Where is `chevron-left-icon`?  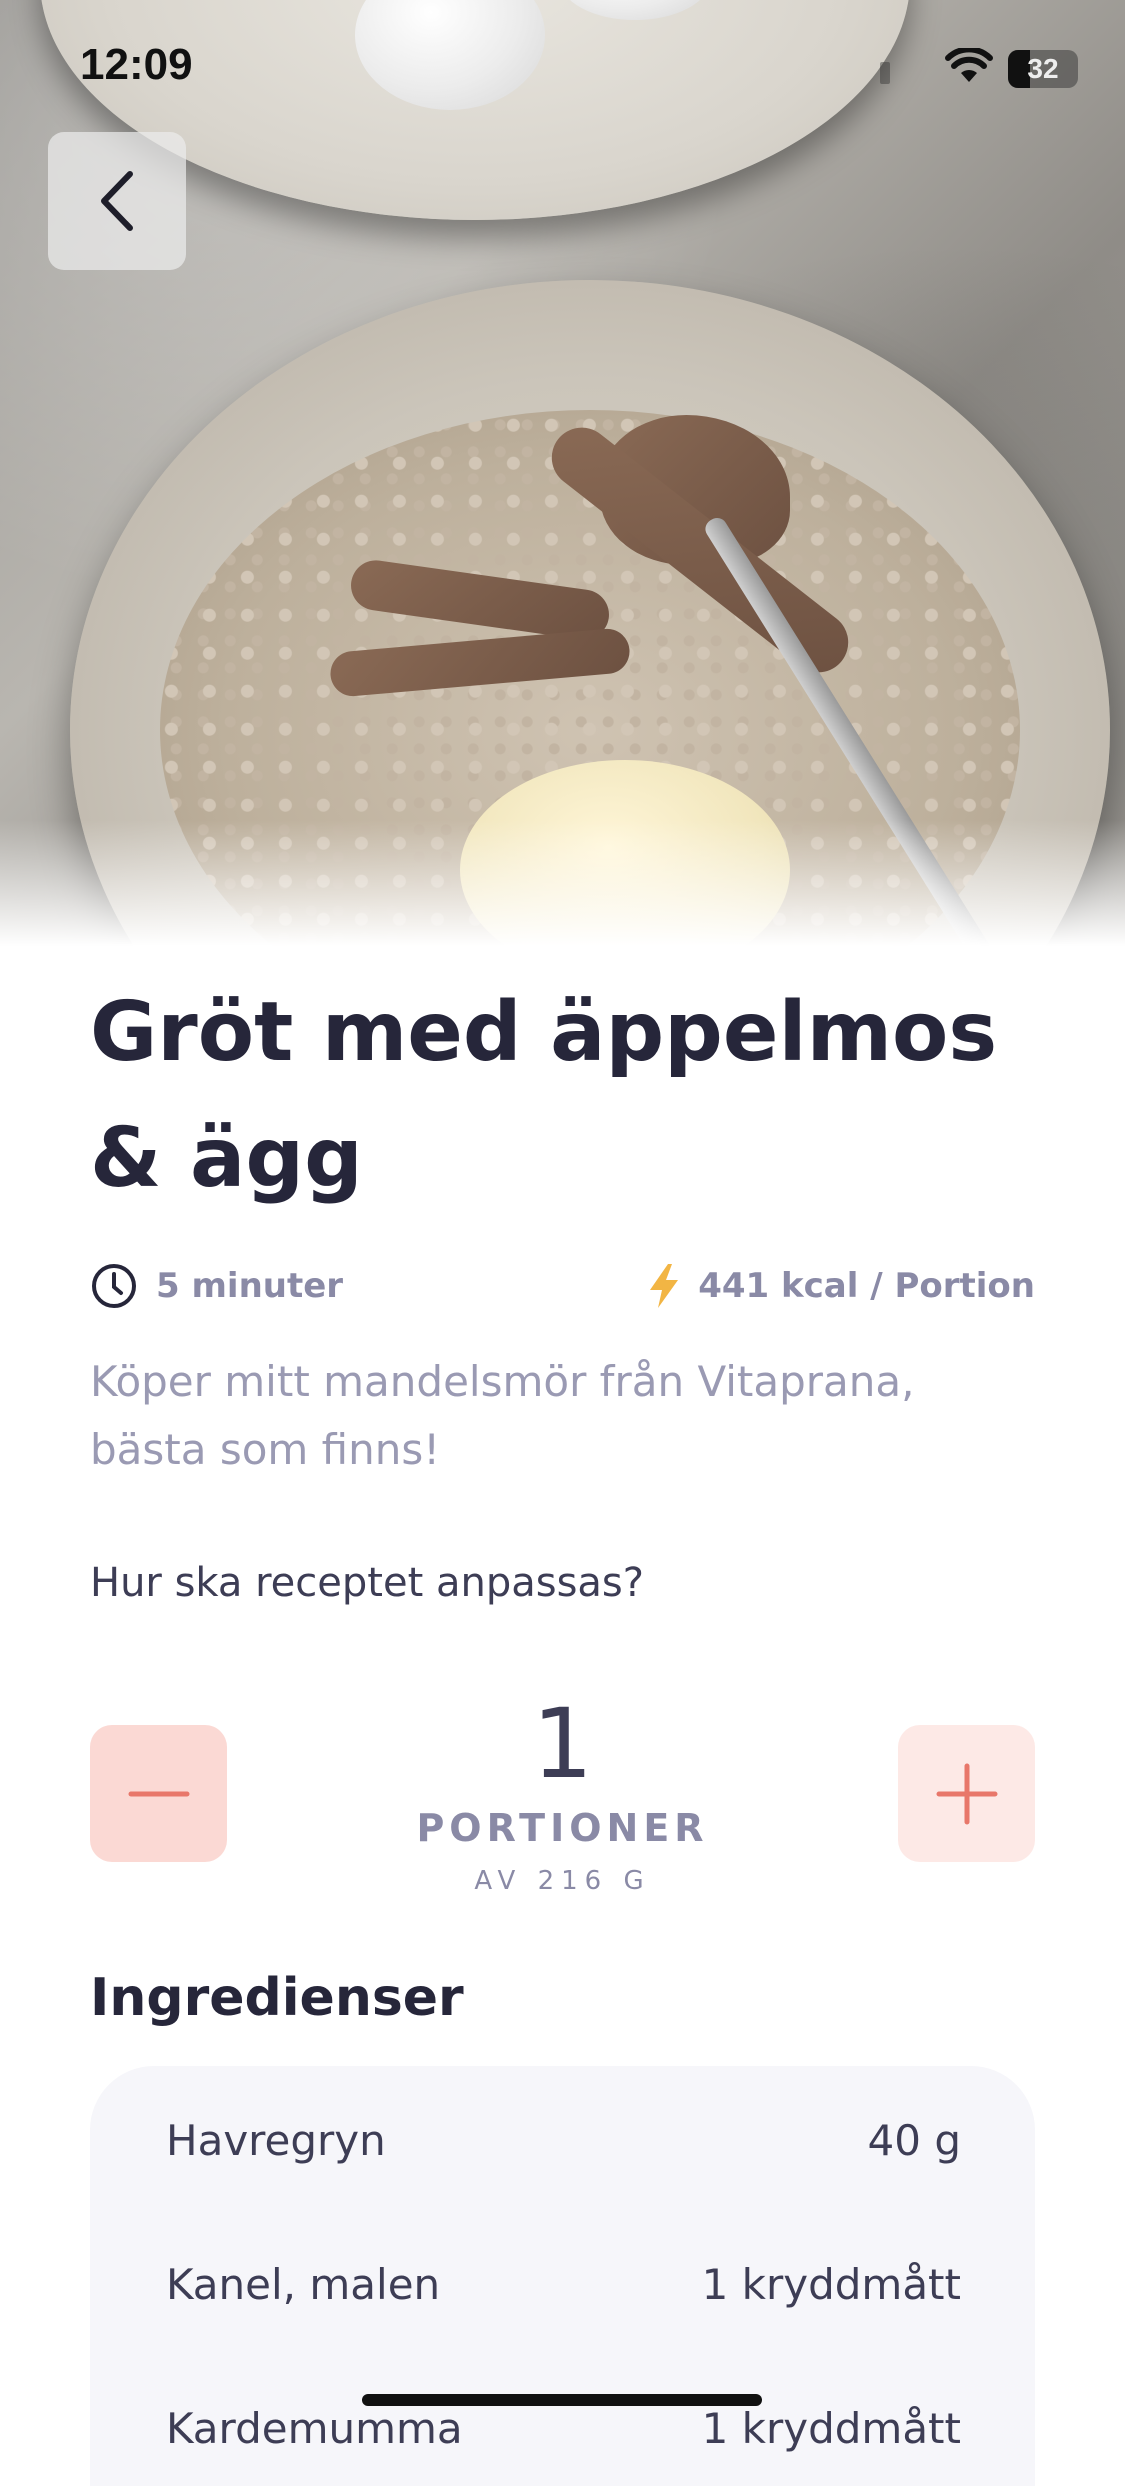 chevron-left-icon is located at coordinates (117, 201).